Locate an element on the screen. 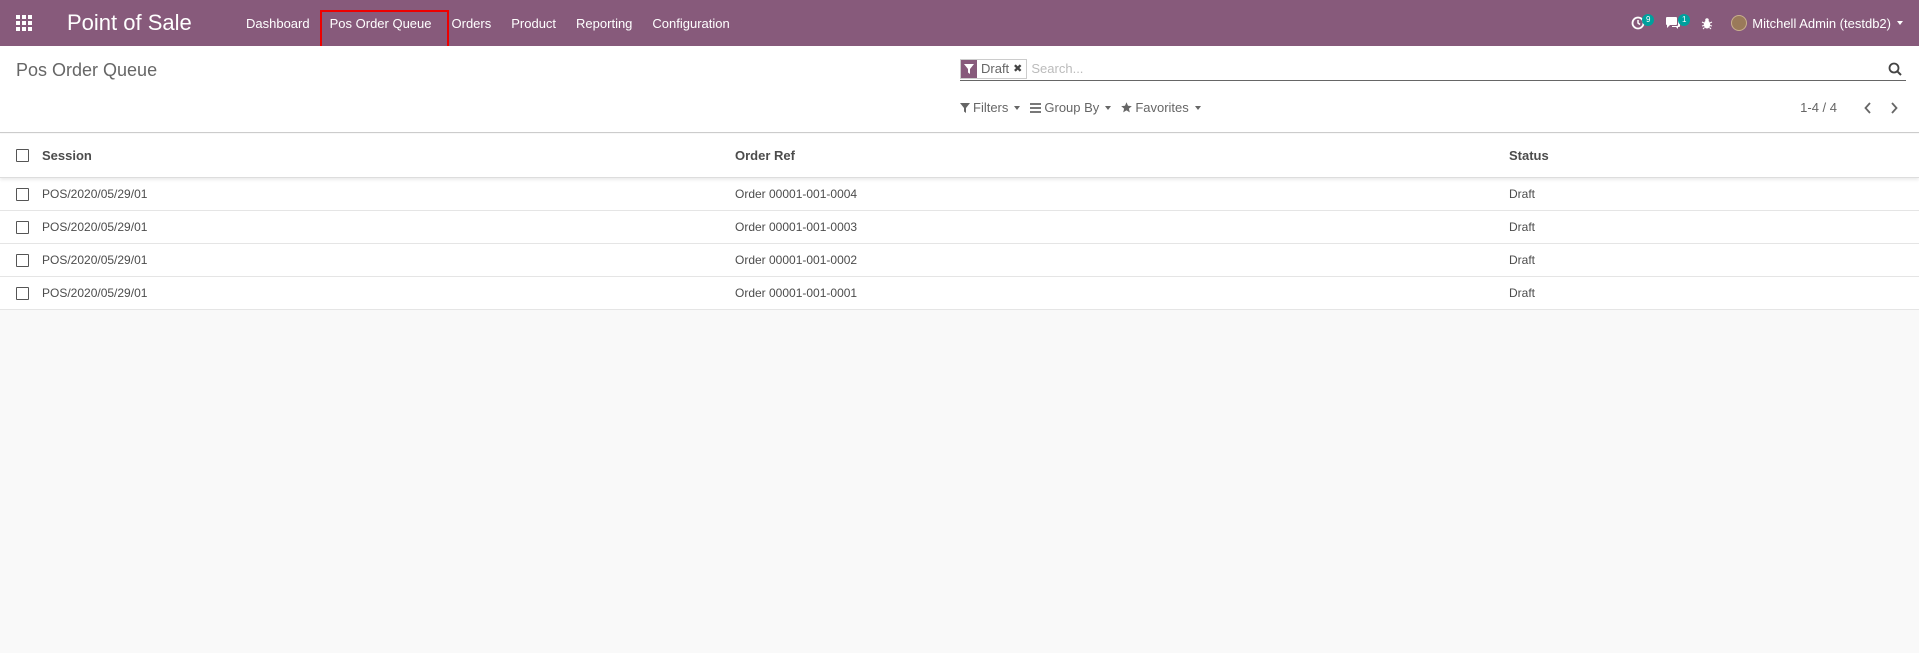 Image resolution: width=1919 pixels, height=653 pixels. favorites-label: Favorites is located at coordinates (1162, 107).